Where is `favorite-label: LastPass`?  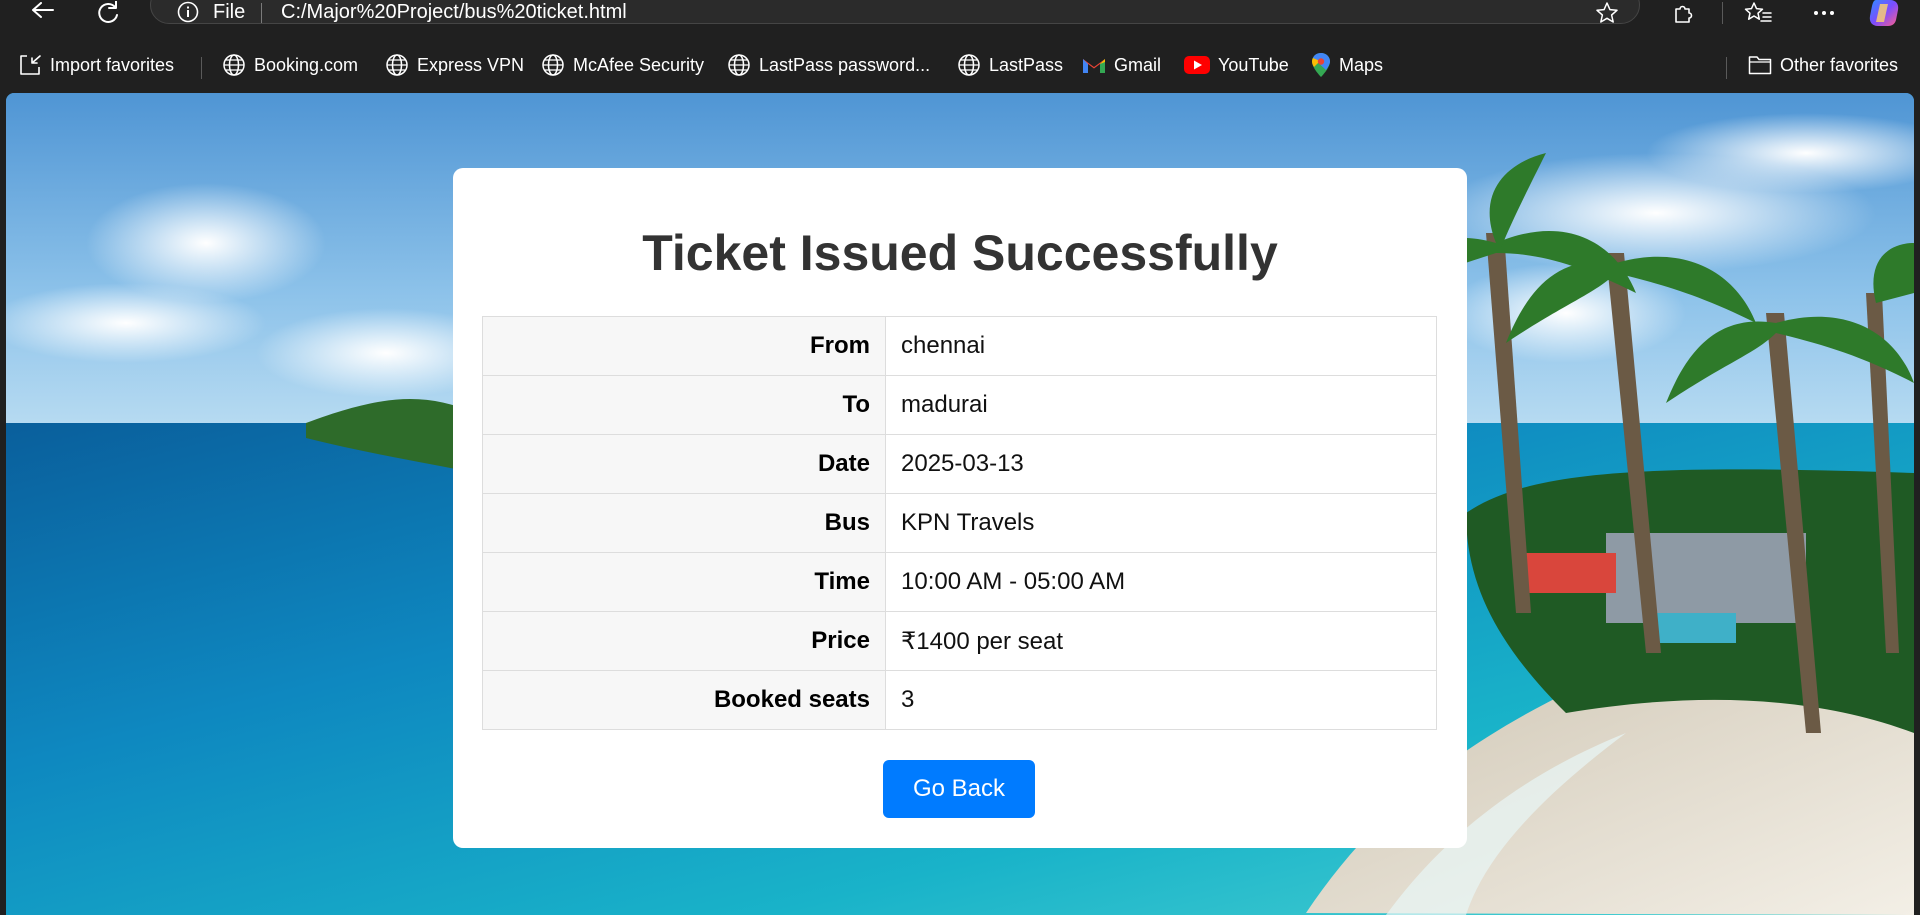 favorite-label: LastPass is located at coordinates (1026, 64).